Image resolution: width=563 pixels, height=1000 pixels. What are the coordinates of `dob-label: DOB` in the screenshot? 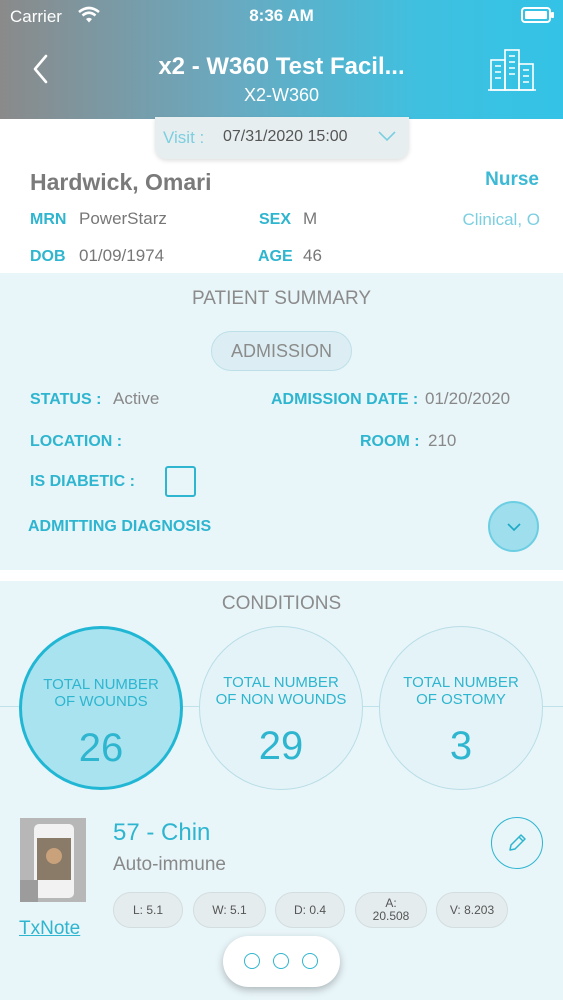 It's located at (48, 256).